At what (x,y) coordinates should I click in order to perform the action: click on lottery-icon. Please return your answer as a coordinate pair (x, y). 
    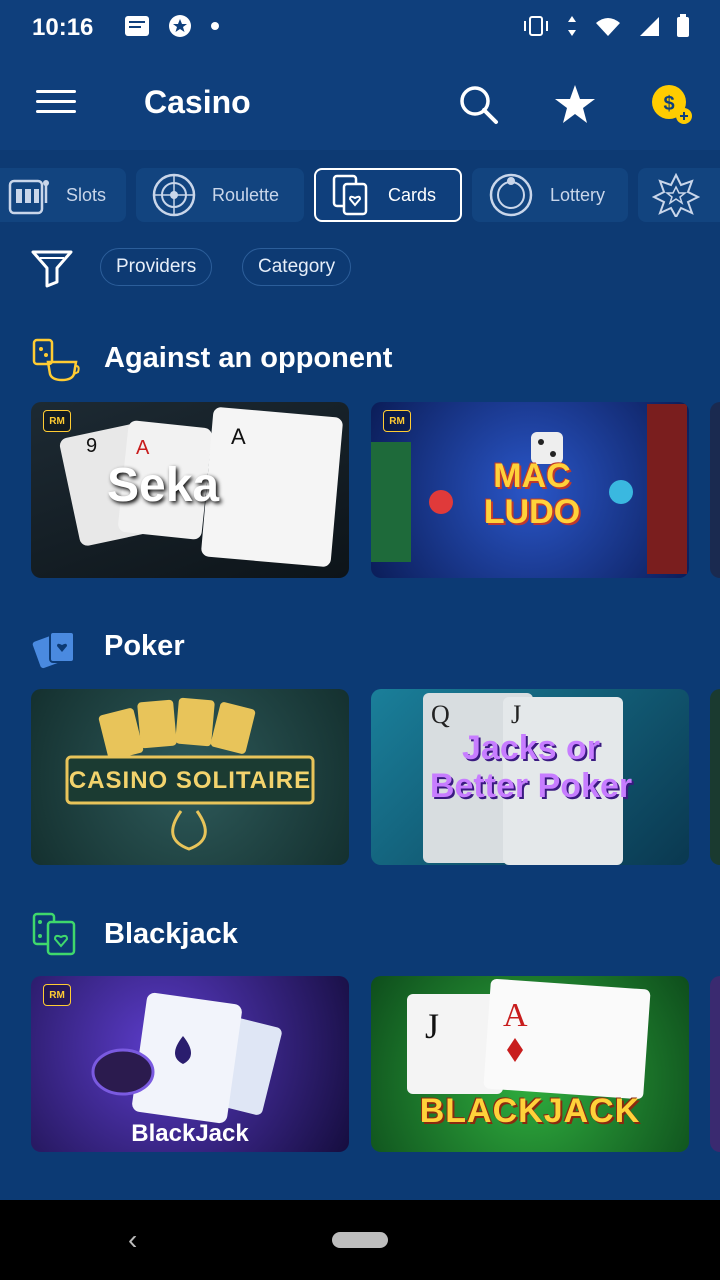
    Looking at the image, I should click on (511, 195).